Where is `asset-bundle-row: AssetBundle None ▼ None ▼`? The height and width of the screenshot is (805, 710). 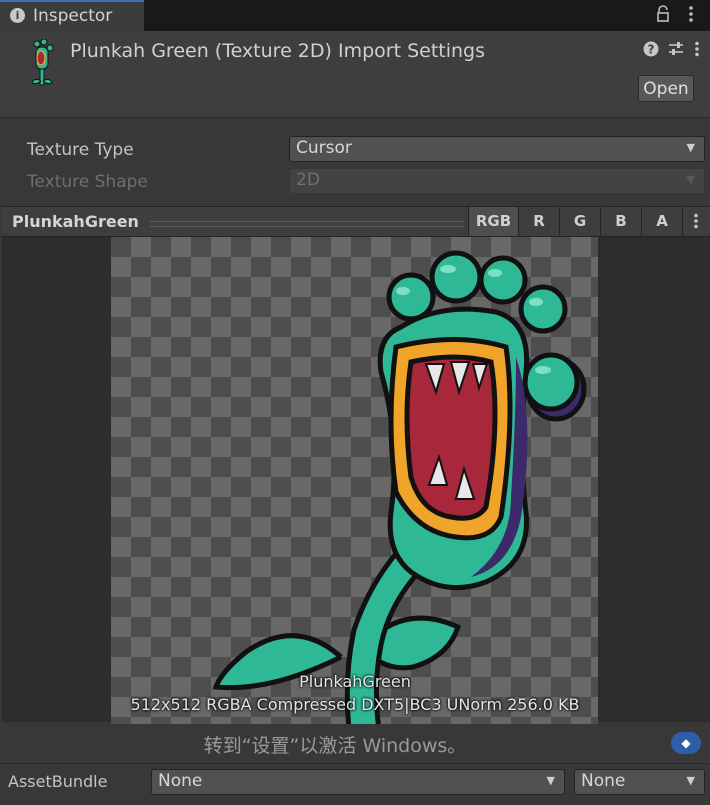
asset-bundle-row: AssetBundle None ▼ None ▼ is located at coordinates (355, 784).